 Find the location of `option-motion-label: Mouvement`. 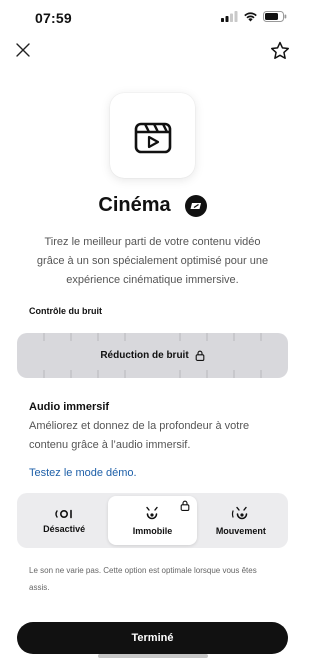

option-motion-label: Mouvement is located at coordinates (240, 530).